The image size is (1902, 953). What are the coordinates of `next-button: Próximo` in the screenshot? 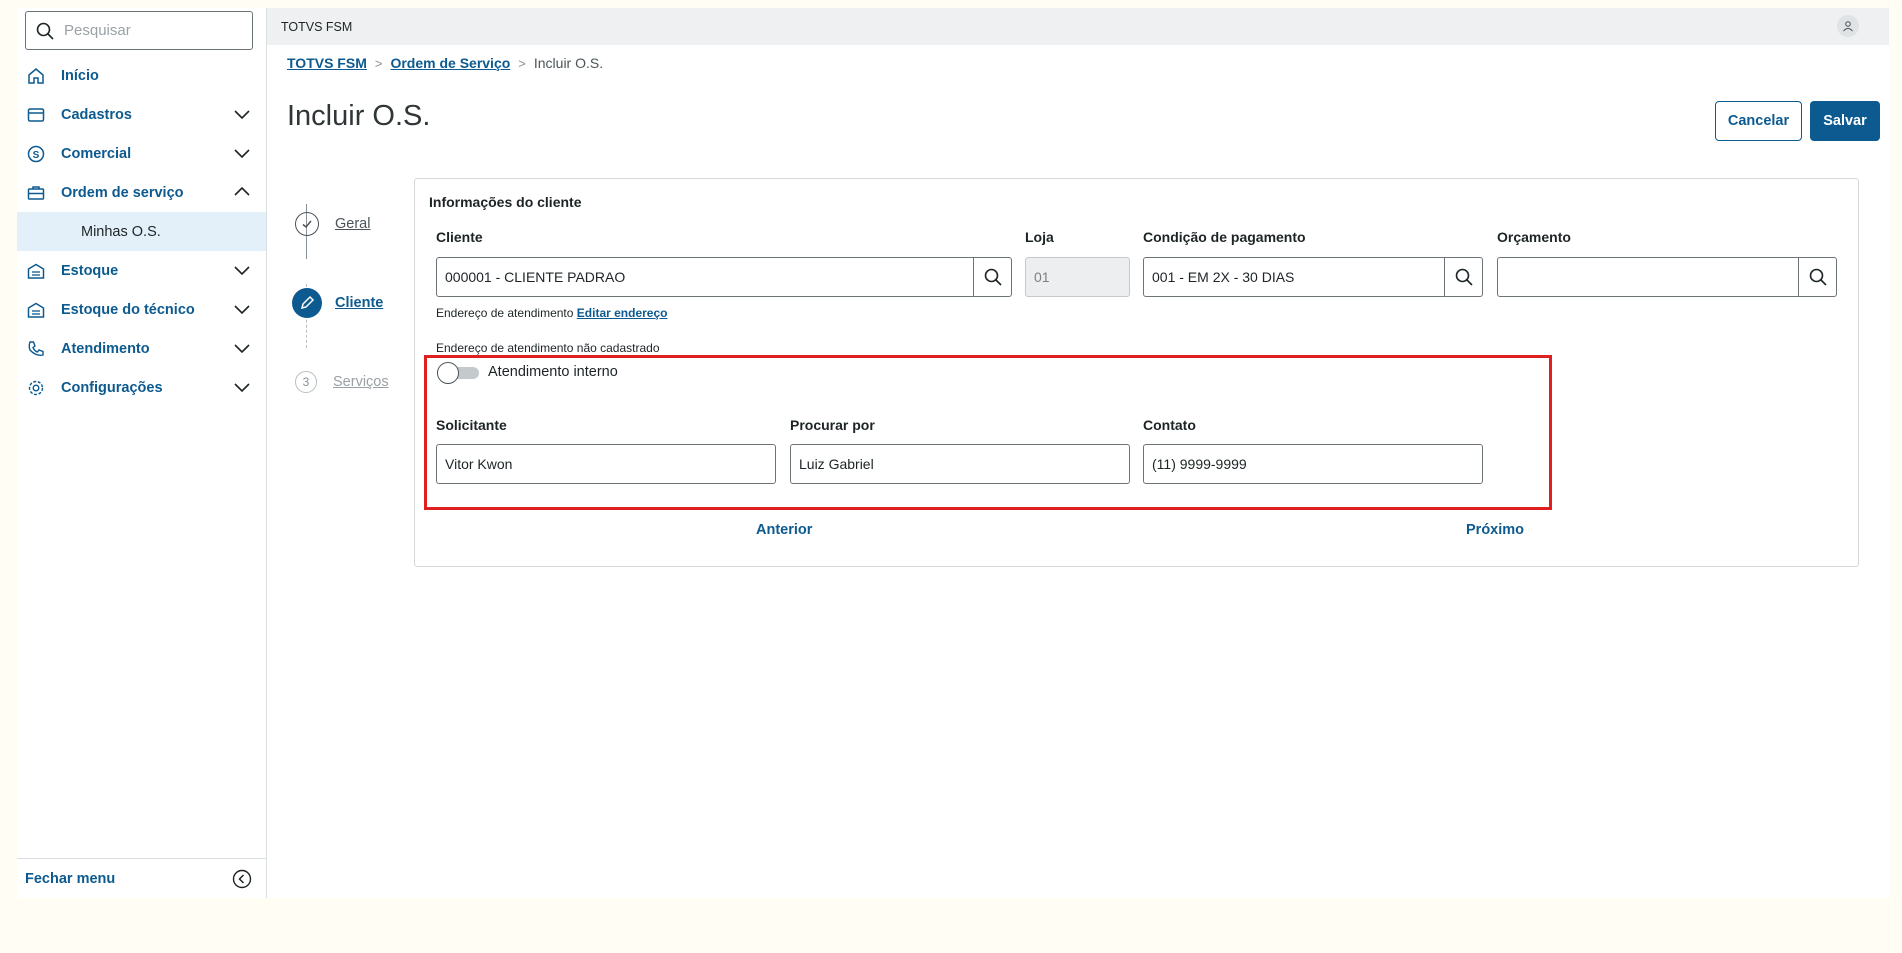 It's located at (1495, 530).